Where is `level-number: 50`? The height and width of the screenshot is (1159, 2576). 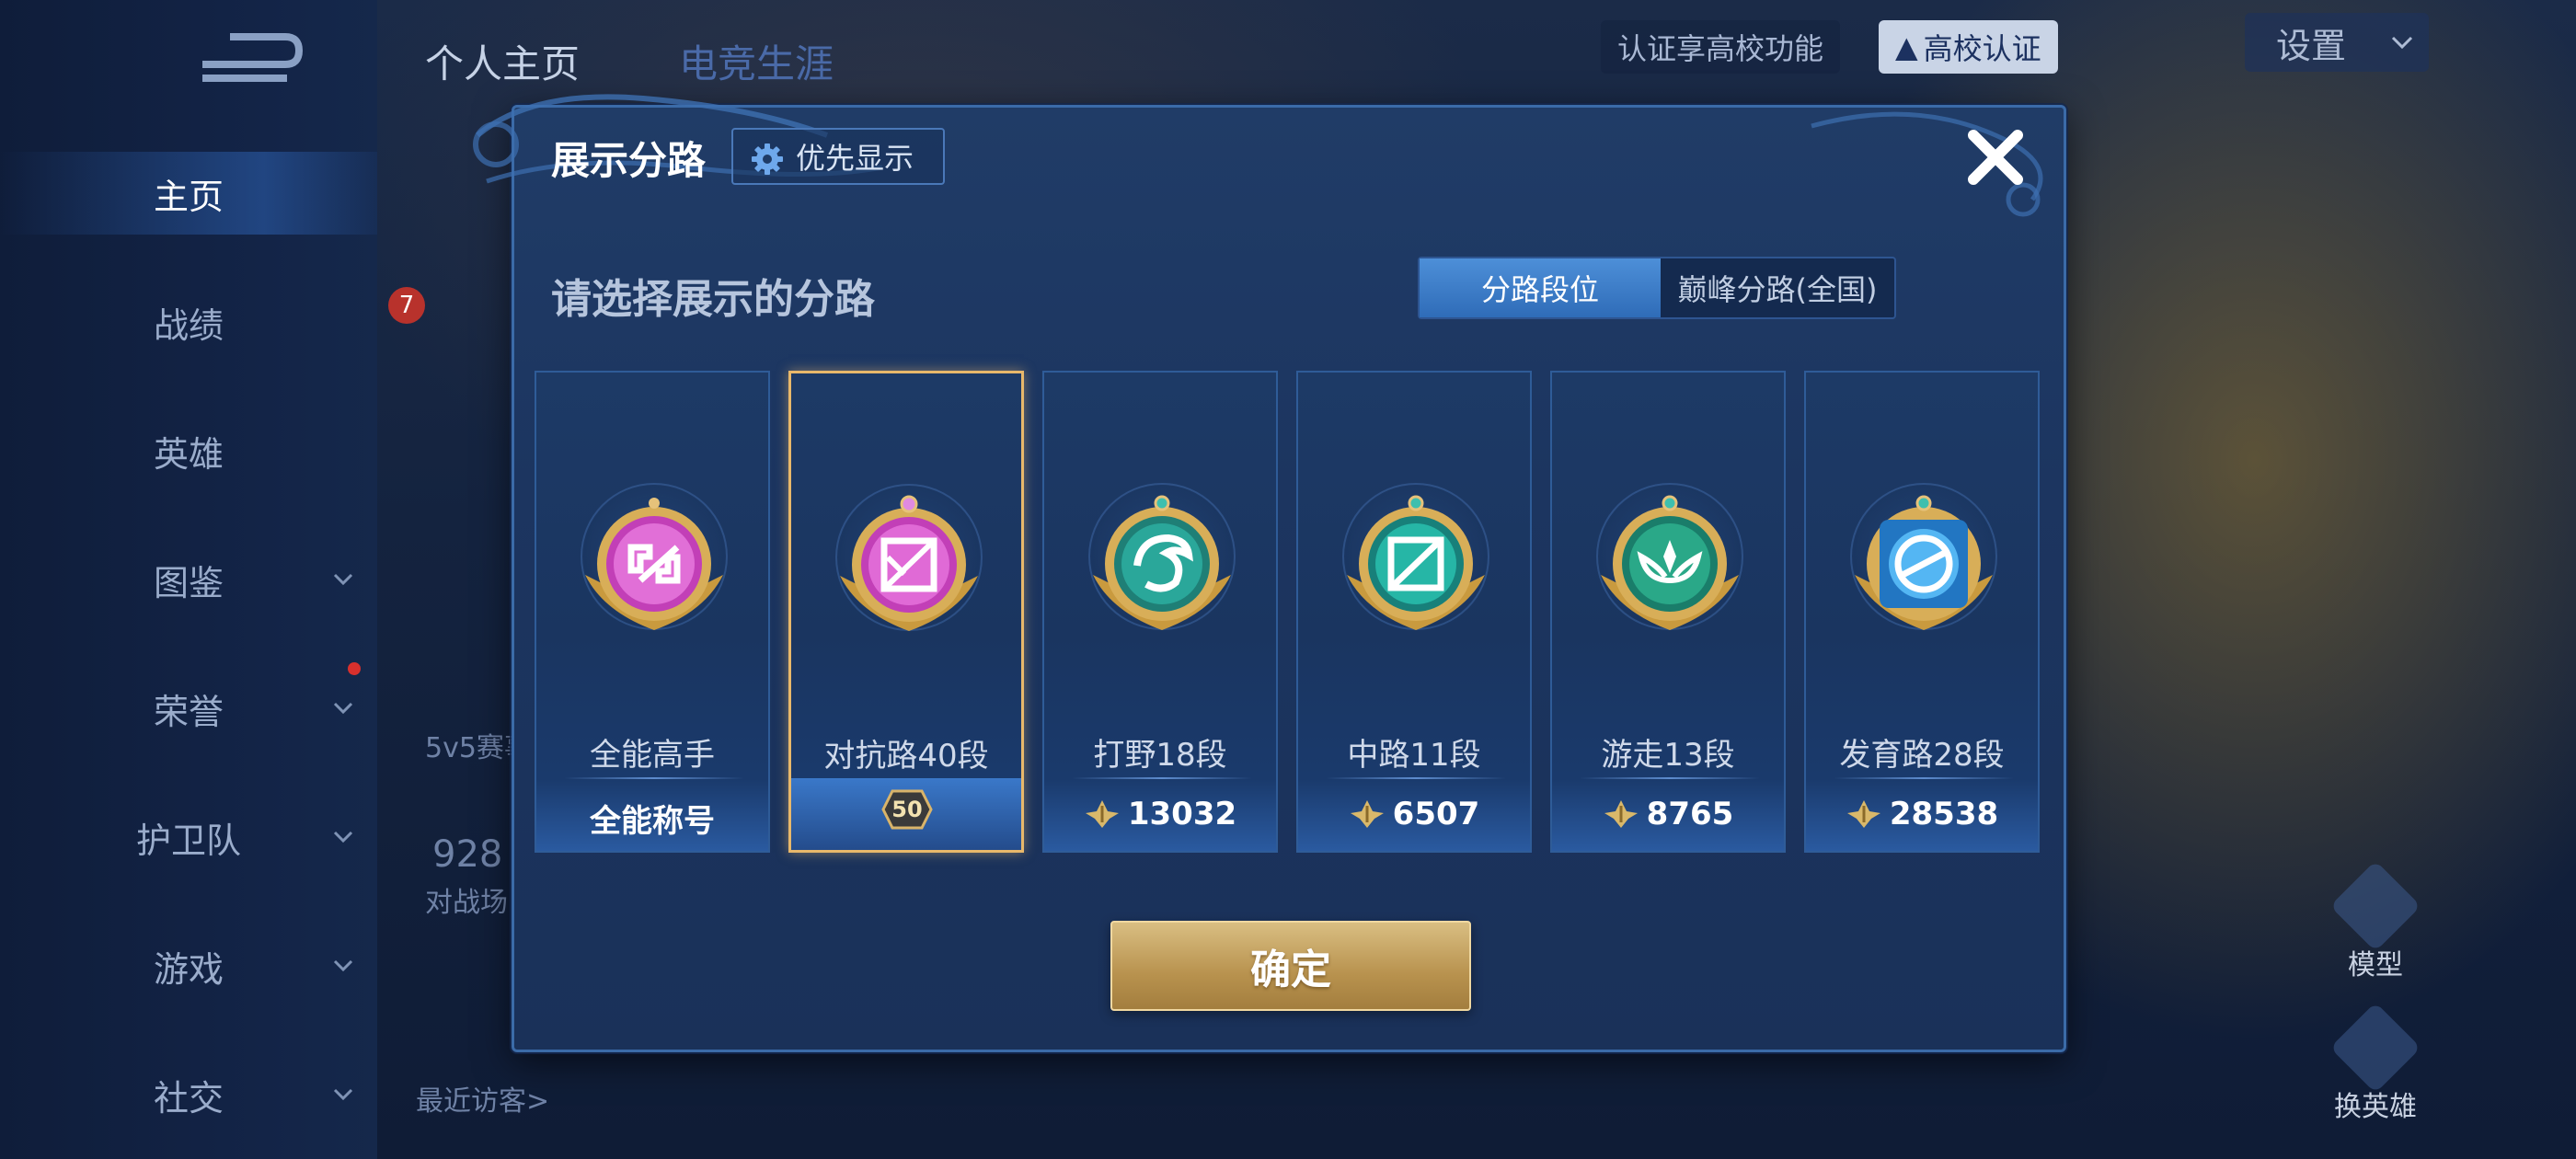 level-number: 50 is located at coordinates (907, 809).